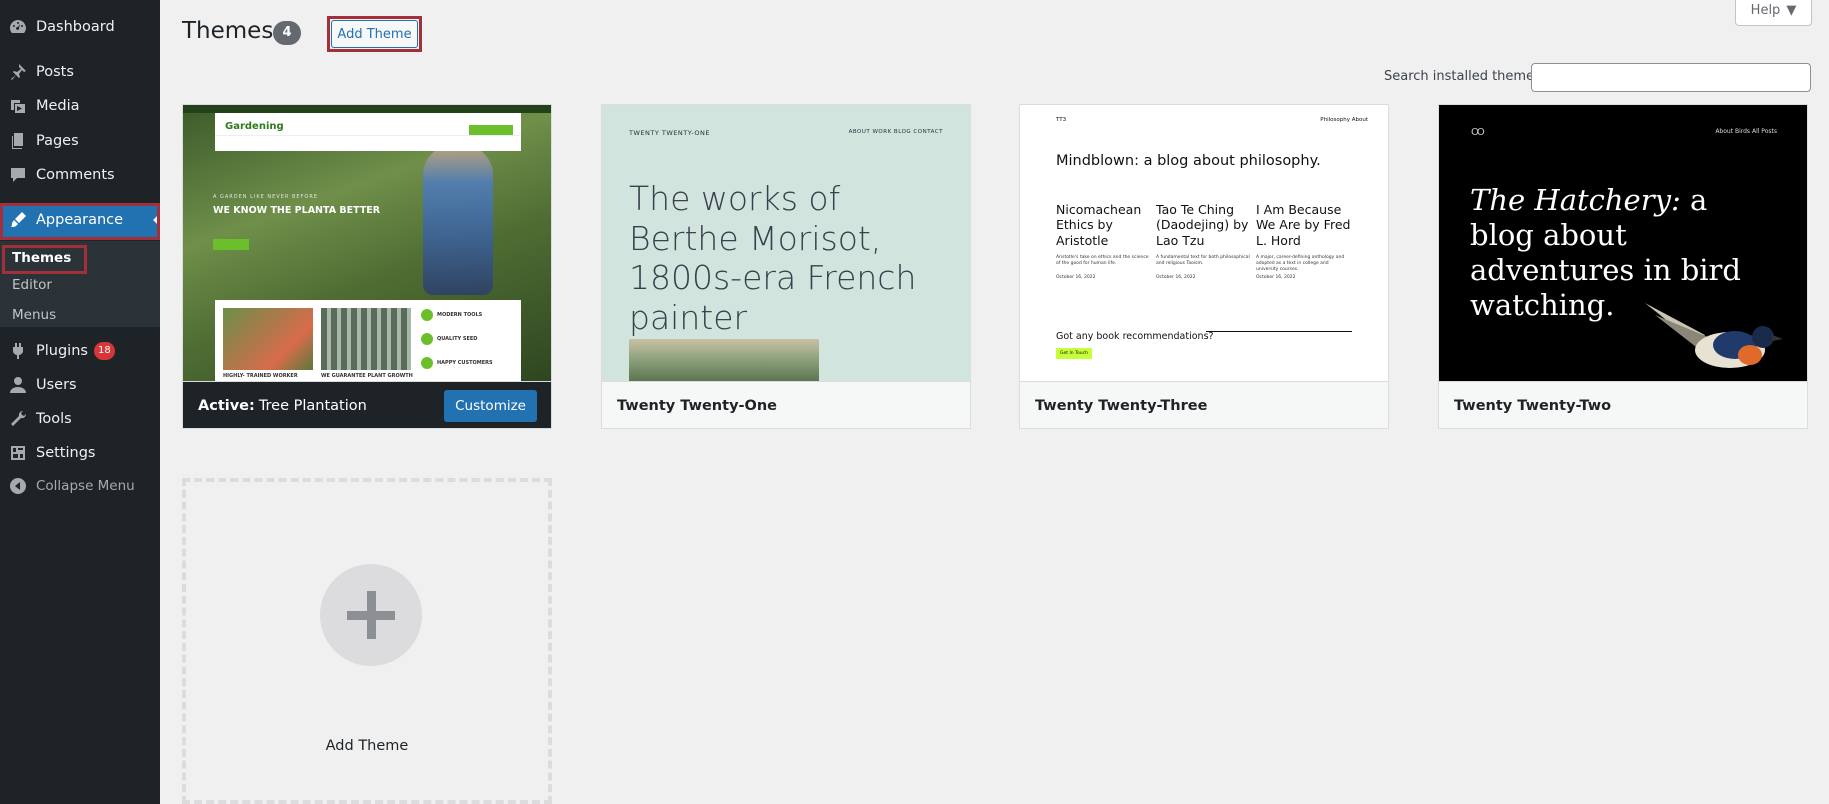 Image resolution: width=1829 pixels, height=804 pixels. I want to click on wrench-icon, so click(18, 419).